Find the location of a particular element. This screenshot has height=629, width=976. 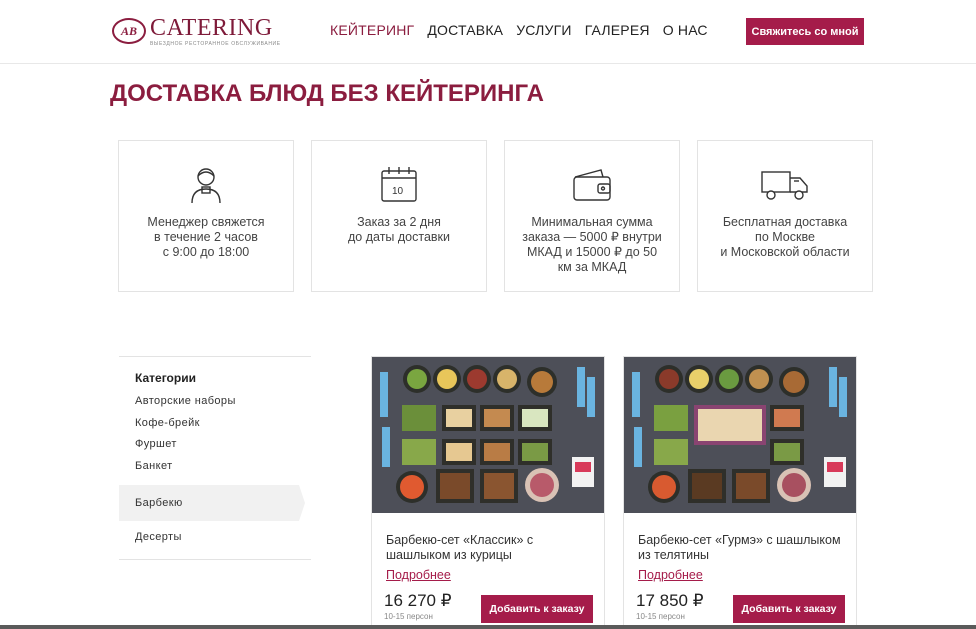

sidebar-item-buffet: Фуршет is located at coordinates (215, 445).